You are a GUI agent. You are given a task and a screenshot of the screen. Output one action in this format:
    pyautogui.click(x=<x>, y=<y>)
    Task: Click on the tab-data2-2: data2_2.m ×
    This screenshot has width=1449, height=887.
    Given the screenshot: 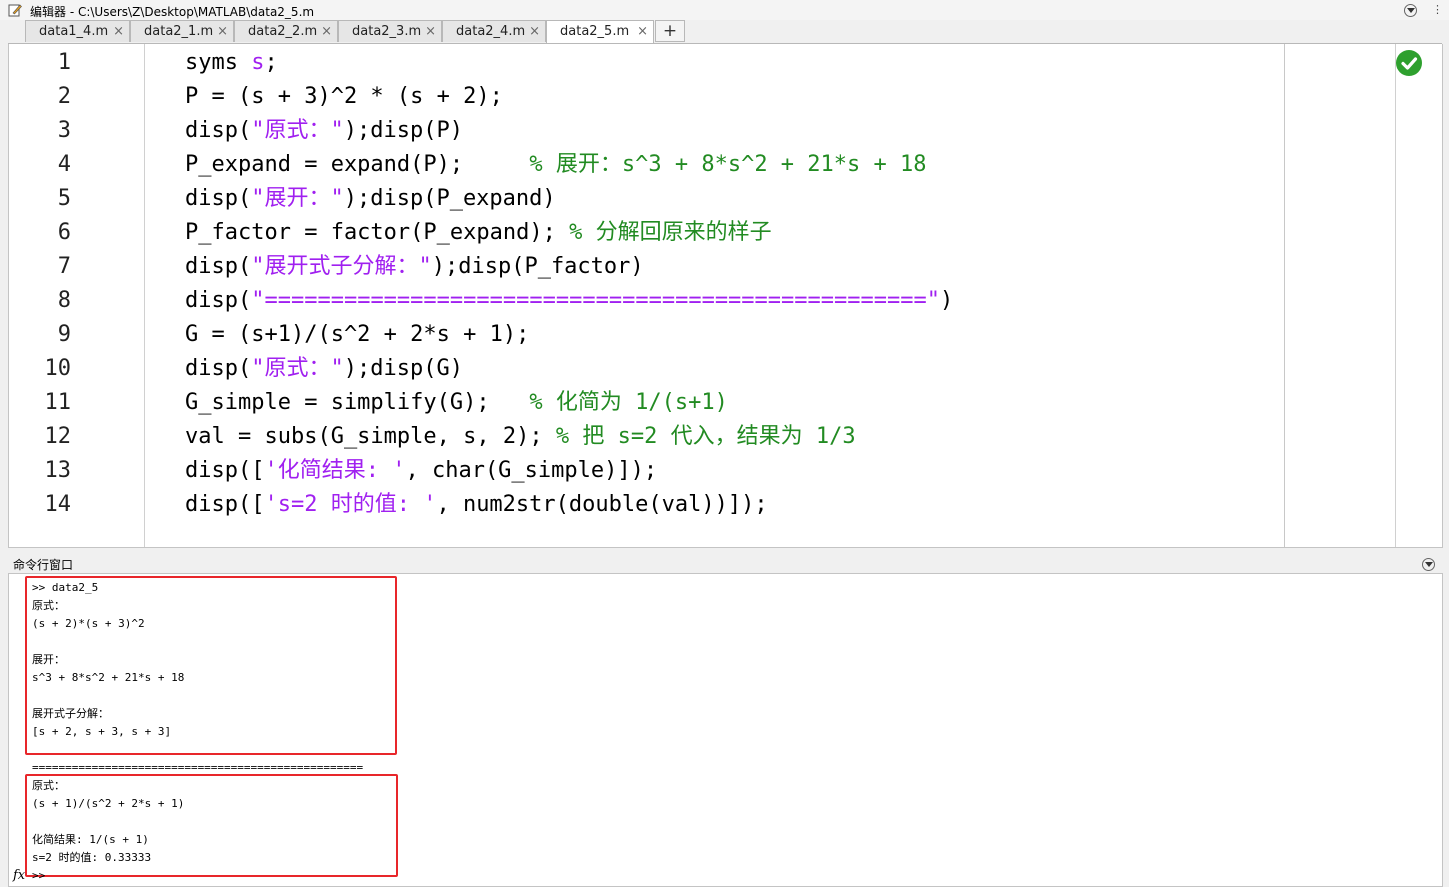 What is the action you would take?
    pyautogui.click(x=286, y=31)
    